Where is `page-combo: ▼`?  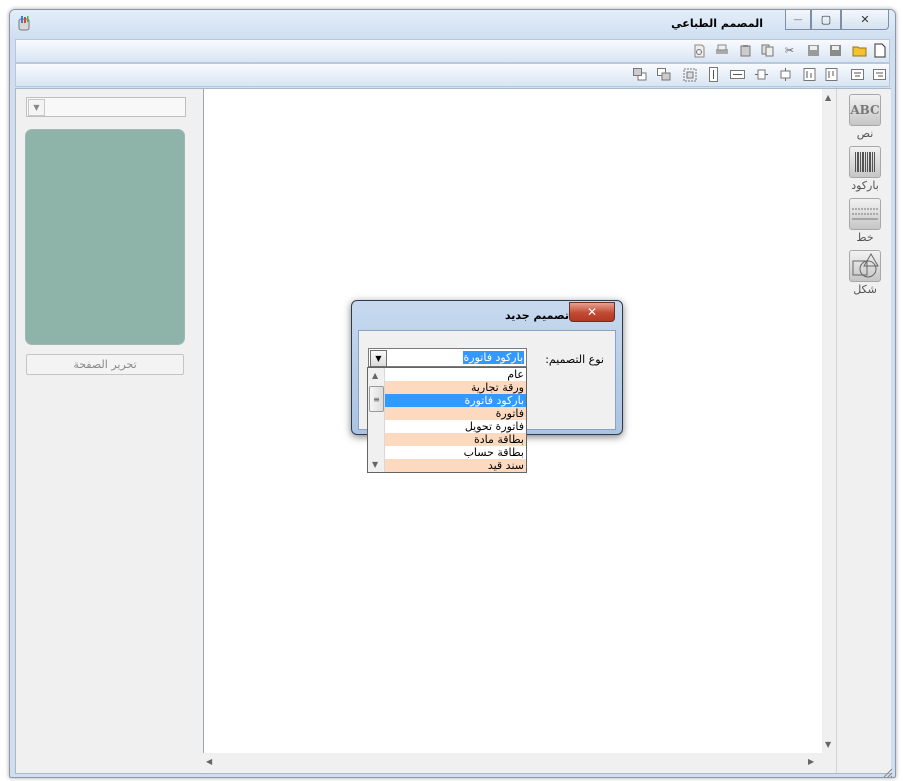 page-combo: ▼ is located at coordinates (106, 107).